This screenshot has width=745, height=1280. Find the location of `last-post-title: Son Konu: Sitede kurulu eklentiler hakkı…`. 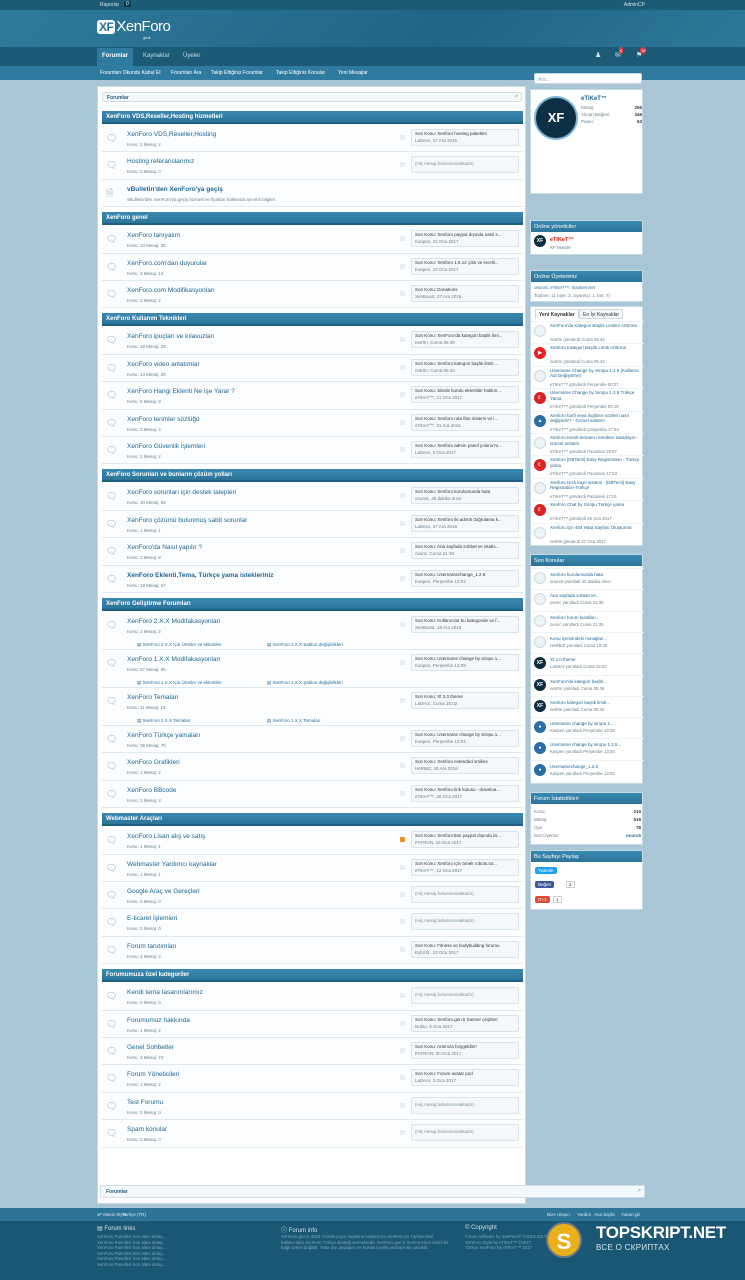

last-post-title: Son Konu: Sitede kurulu eklentiler hakkı… is located at coordinates (465, 390).